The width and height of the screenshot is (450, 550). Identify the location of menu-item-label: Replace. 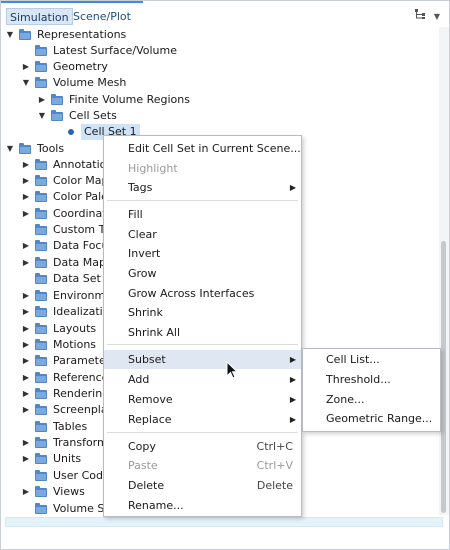
(150, 419).